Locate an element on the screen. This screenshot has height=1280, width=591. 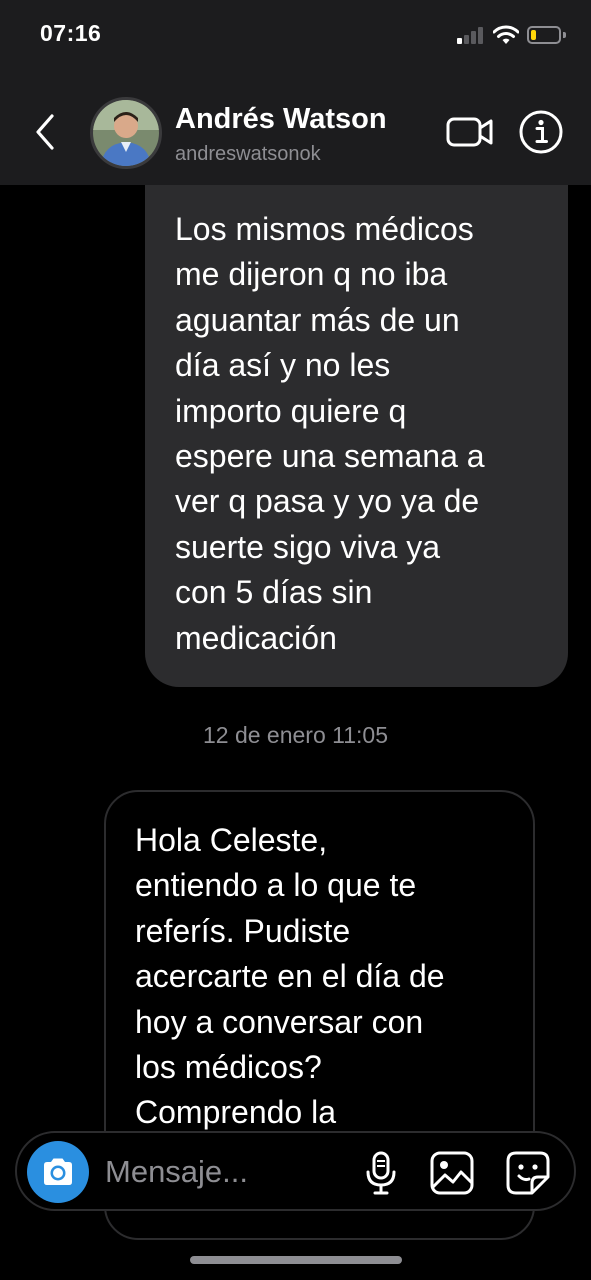
camera-icon is located at coordinates (58, 1171).